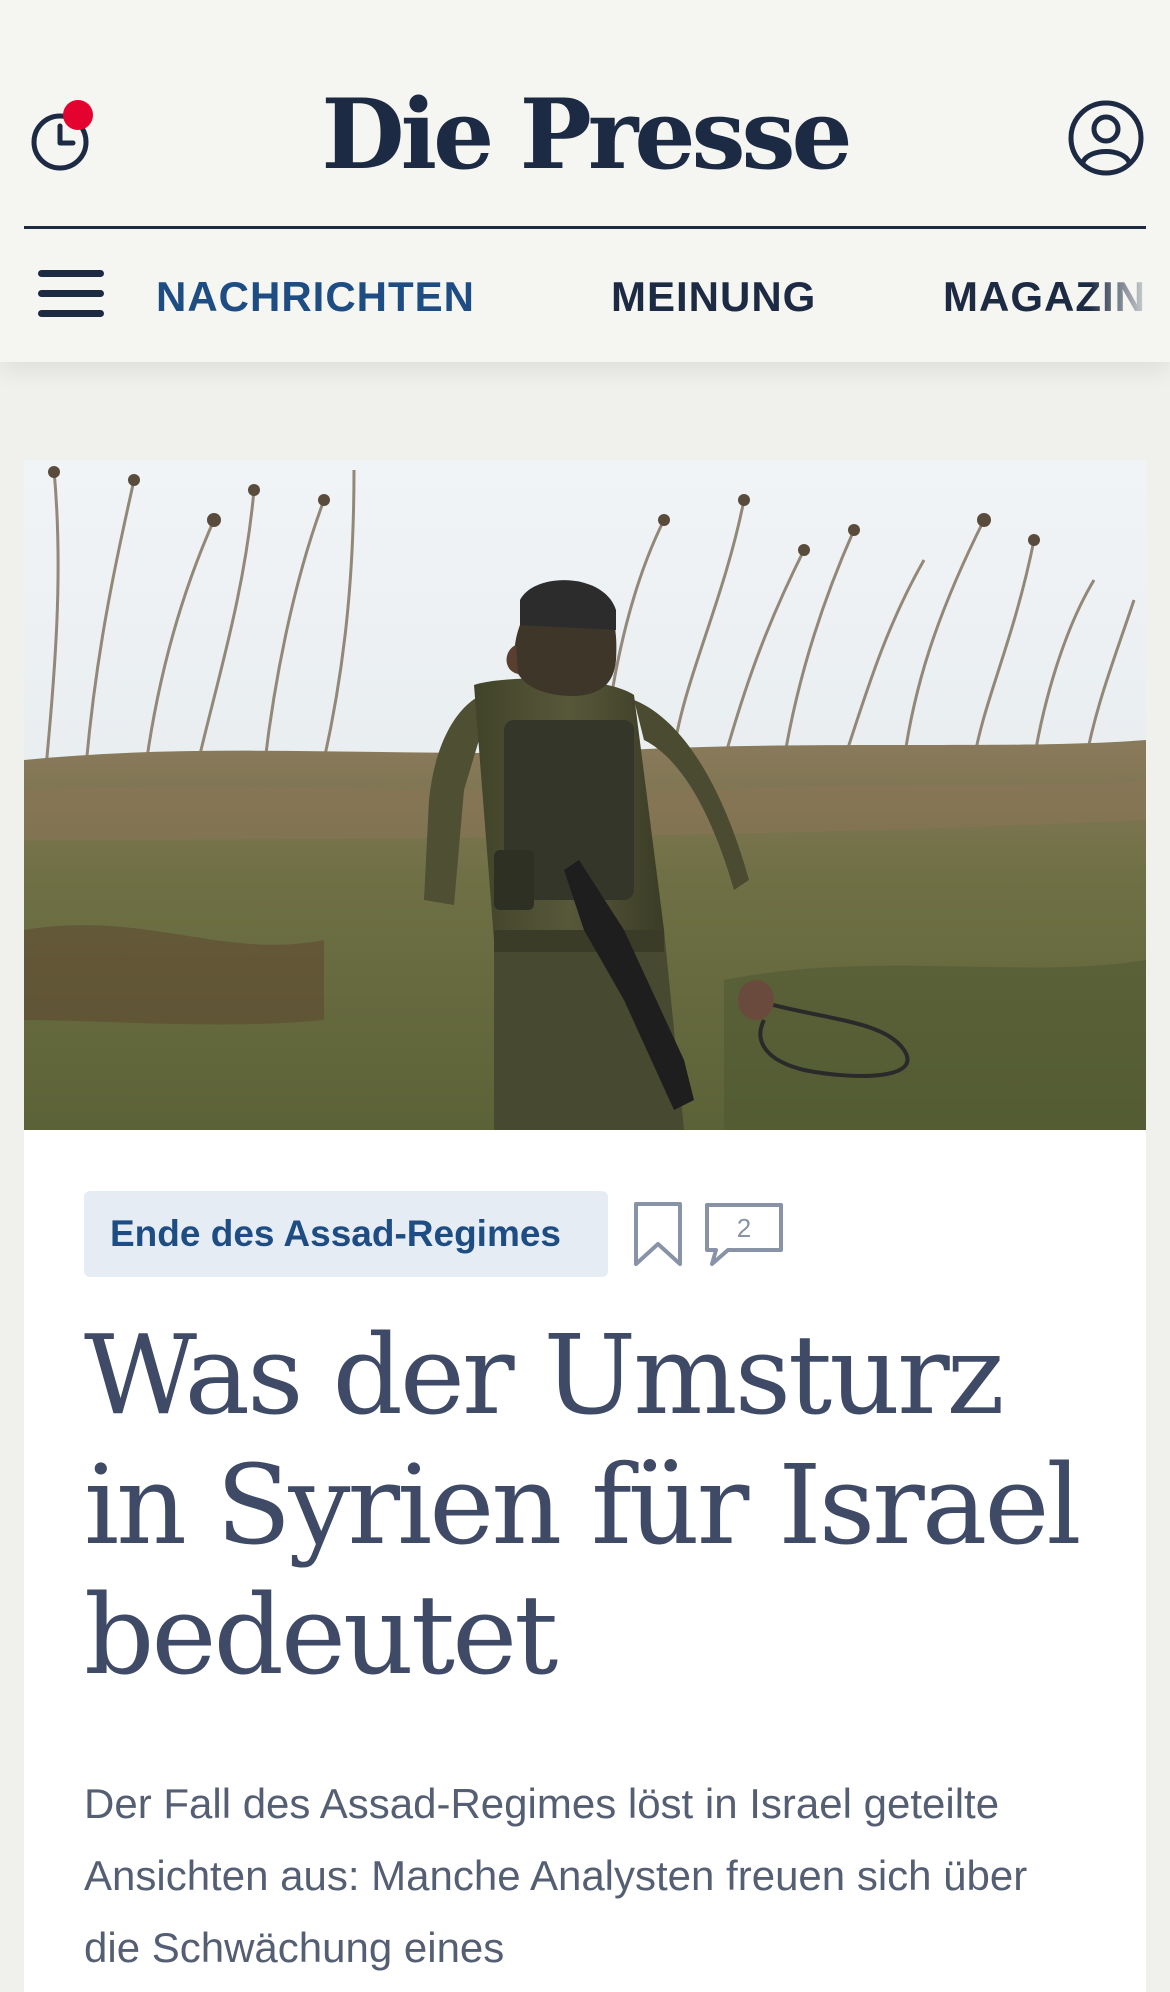  What do you see at coordinates (1130, 298) in the screenshot?
I see `nav-scroll-fade` at bounding box center [1130, 298].